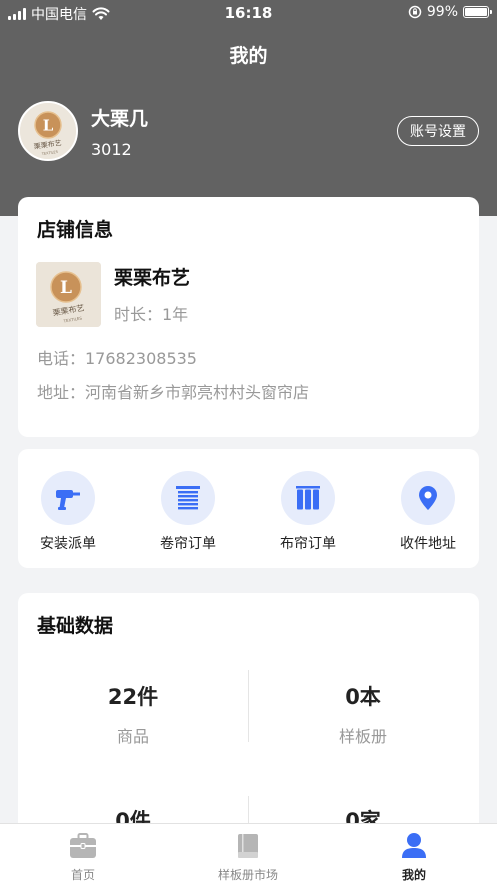 The width and height of the screenshot is (497, 883). What do you see at coordinates (133, 714) in the screenshot?
I see `stat-products: 22件 商品` at bounding box center [133, 714].